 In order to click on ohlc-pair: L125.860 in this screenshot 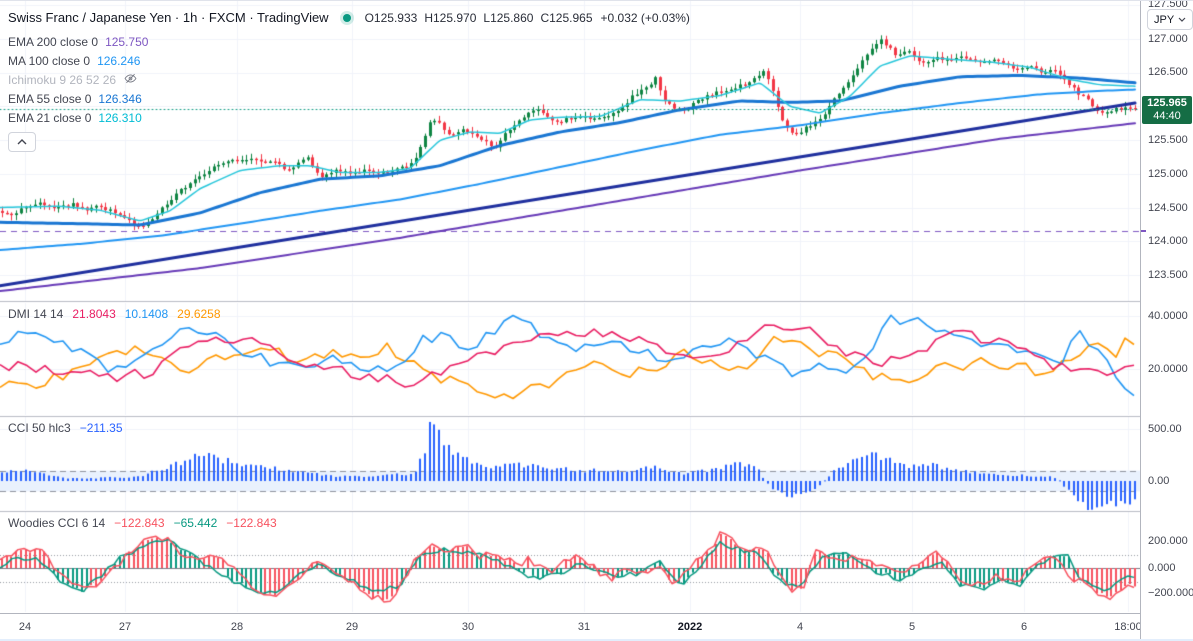, I will do `click(508, 18)`.